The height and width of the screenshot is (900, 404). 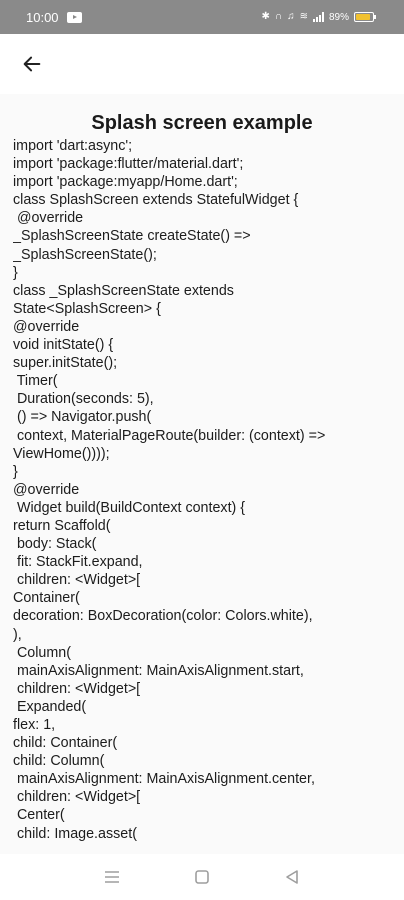 I want to click on code-line: Expanded(, so click(x=50, y=706).